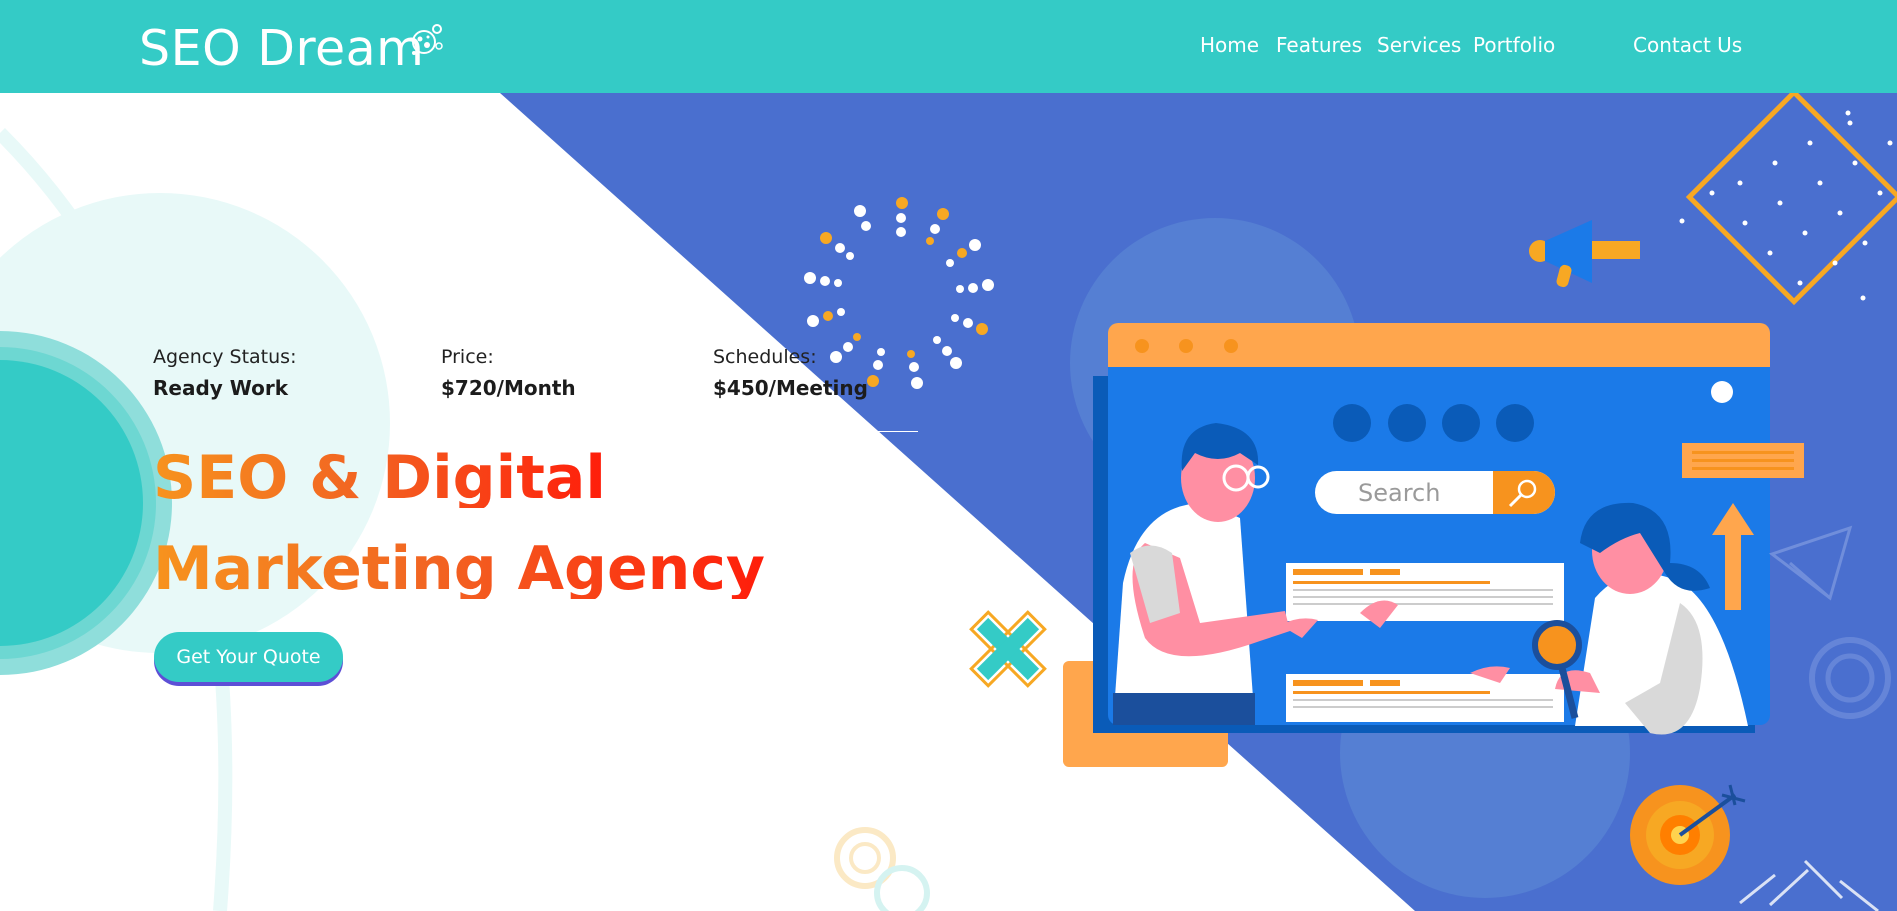 This screenshot has height=911, width=1897. I want to click on brand-logo-text: SEO Dream, so click(281, 49).